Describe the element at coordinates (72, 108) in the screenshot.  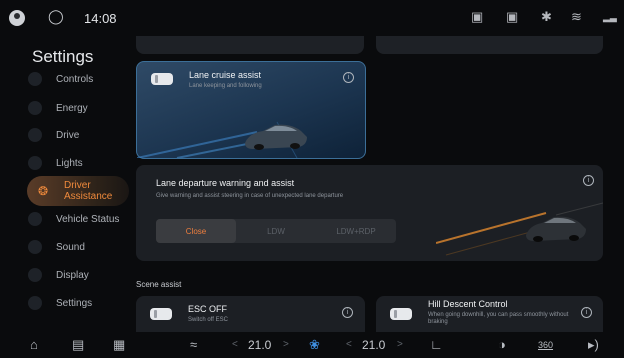
I see `sidebar-item-label: Energy` at that location.